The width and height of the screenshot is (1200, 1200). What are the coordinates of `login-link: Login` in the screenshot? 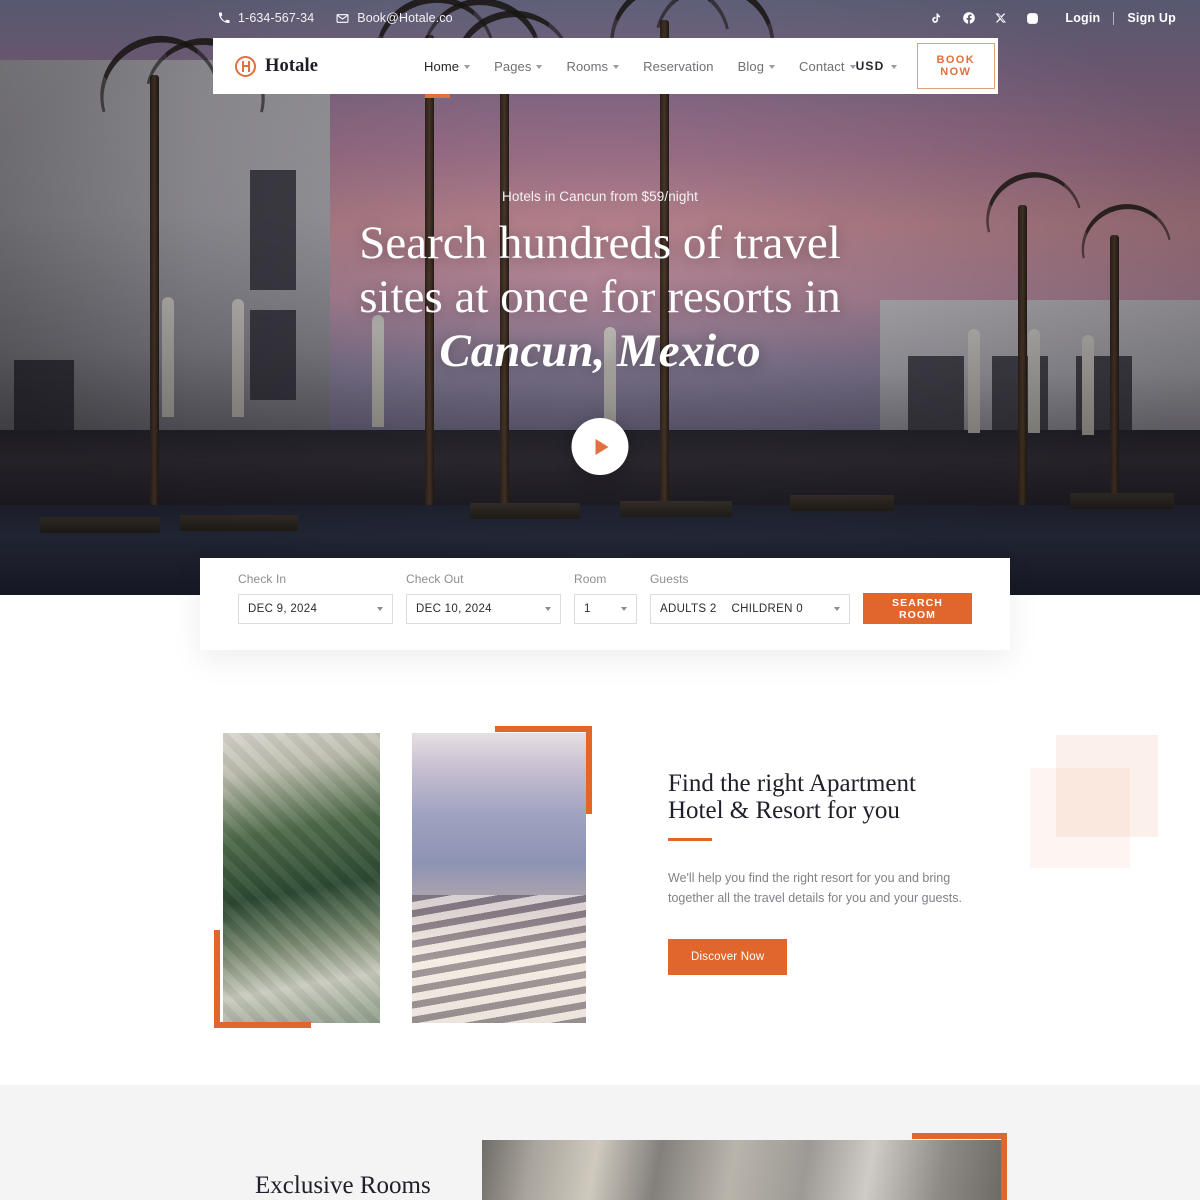 It's located at (1082, 18).